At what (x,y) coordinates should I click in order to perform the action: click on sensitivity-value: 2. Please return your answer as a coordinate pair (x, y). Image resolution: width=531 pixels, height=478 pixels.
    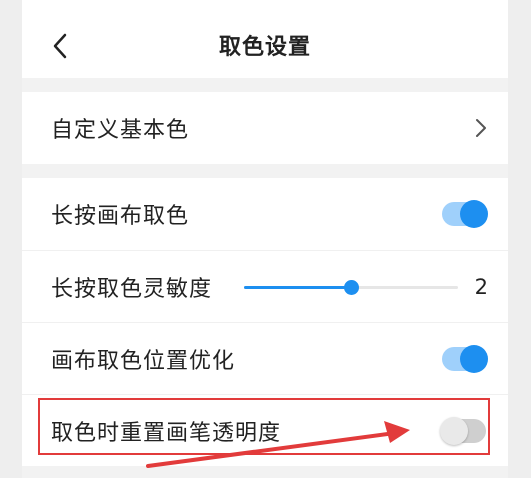
    Looking at the image, I should click on (481, 286).